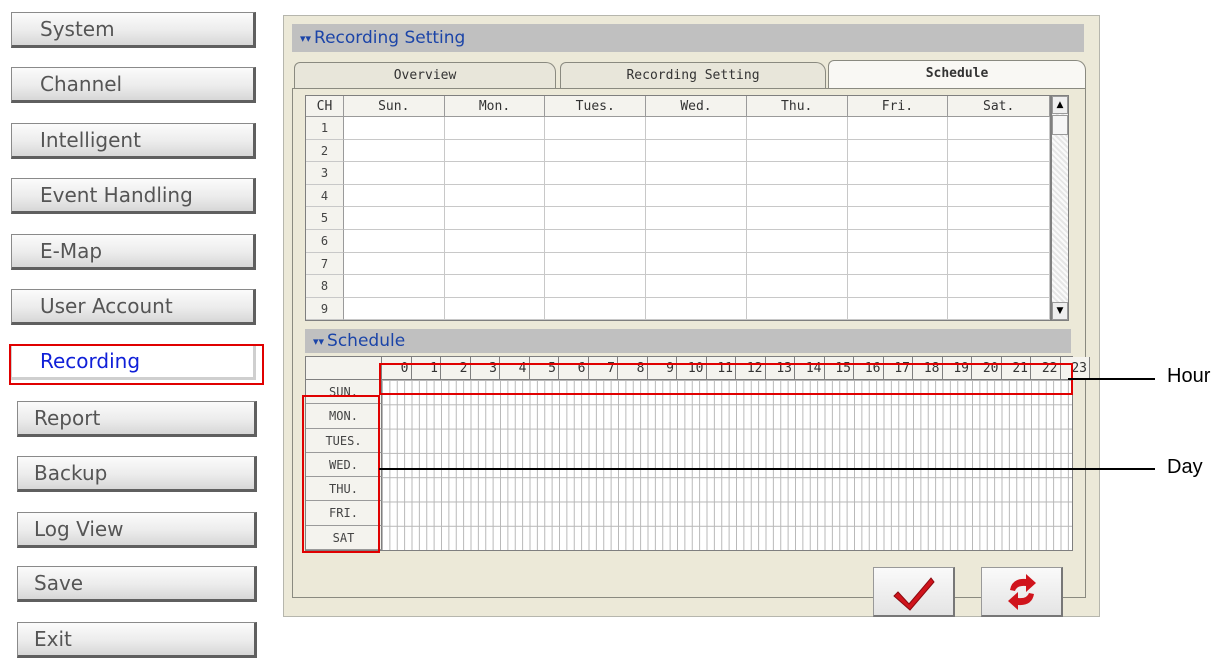 This screenshot has width=1228, height=658. Describe the element at coordinates (137, 640) in the screenshot. I see `nav-exit-button: Exit` at that location.